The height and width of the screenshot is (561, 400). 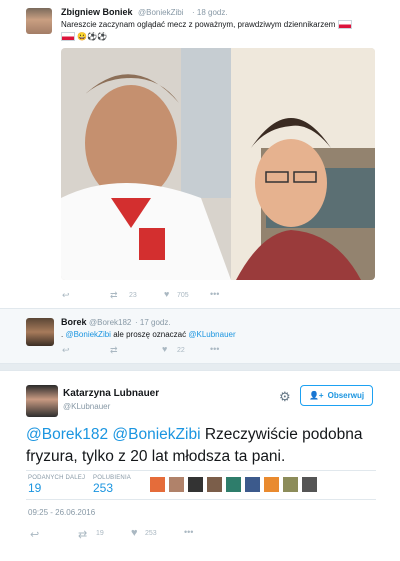 I want to click on avatar-borek, so click(x=40, y=332).